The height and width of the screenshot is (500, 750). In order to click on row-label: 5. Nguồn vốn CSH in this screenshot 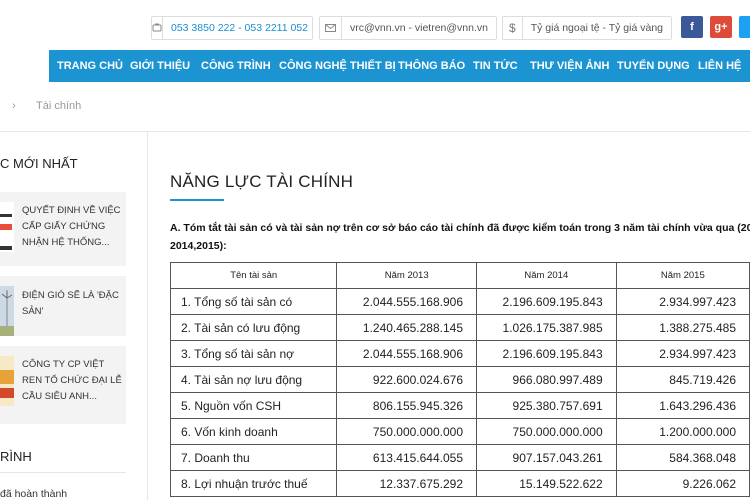, I will do `click(253, 405)`.